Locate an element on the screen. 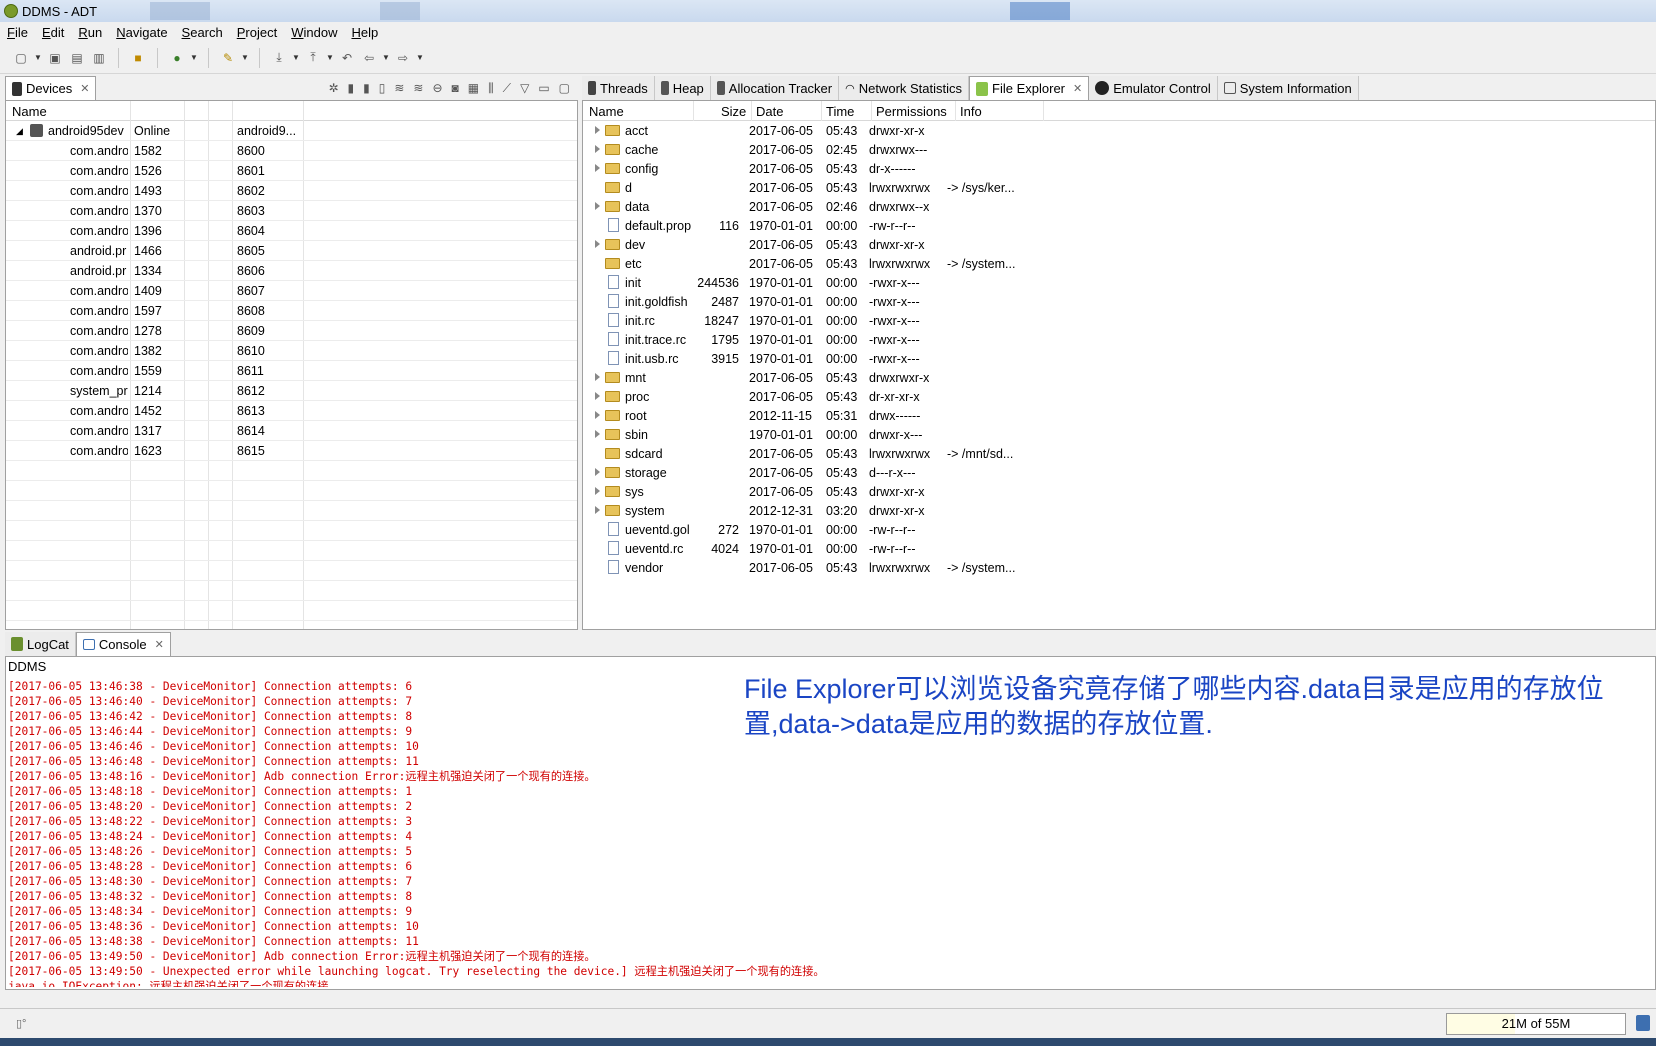 This screenshot has width=1656, height=1046. screen-capture-icon: ◙ is located at coordinates (455, 88).